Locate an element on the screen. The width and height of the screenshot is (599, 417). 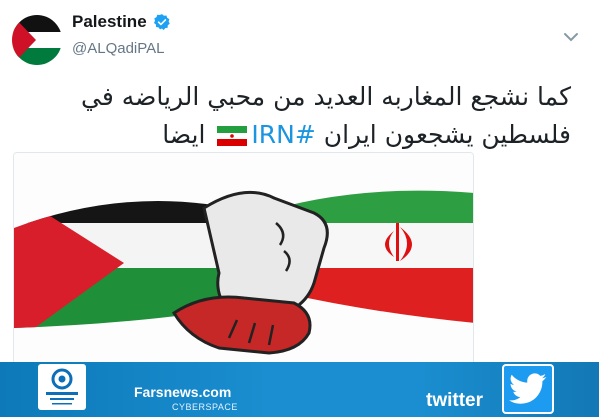
tweet-line-2-end: ايضا is located at coordinates (184, 134).